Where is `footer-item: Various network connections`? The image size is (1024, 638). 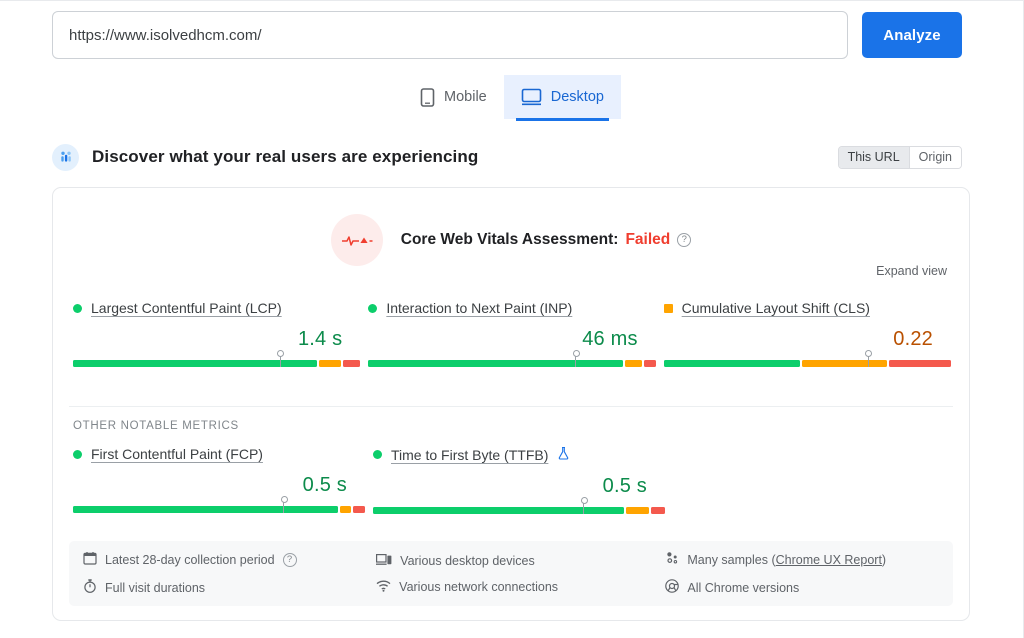 footer-item: Various network connections is located at coordinates (520, 587).